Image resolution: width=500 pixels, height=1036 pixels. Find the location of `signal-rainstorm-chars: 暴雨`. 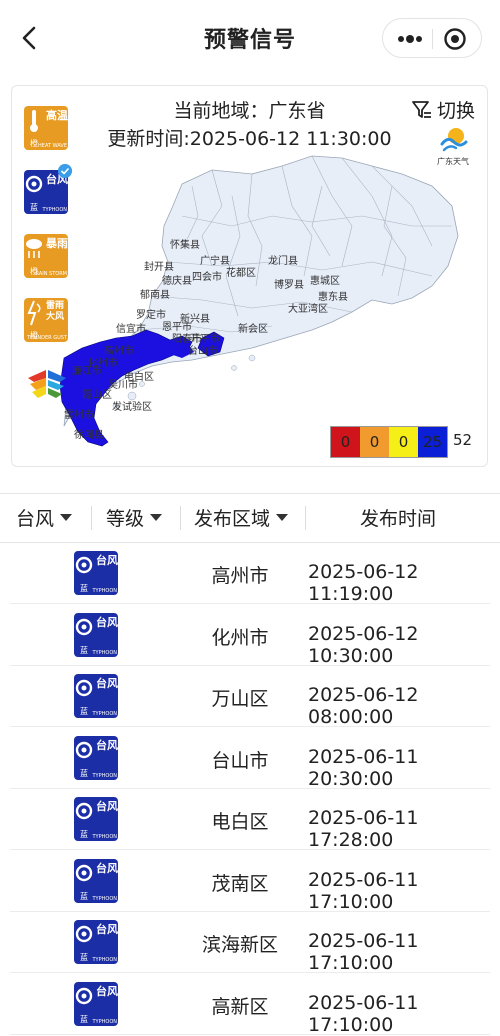

signal-rainstorm-chars: 暴雨 is located at coordinates (57, 243).